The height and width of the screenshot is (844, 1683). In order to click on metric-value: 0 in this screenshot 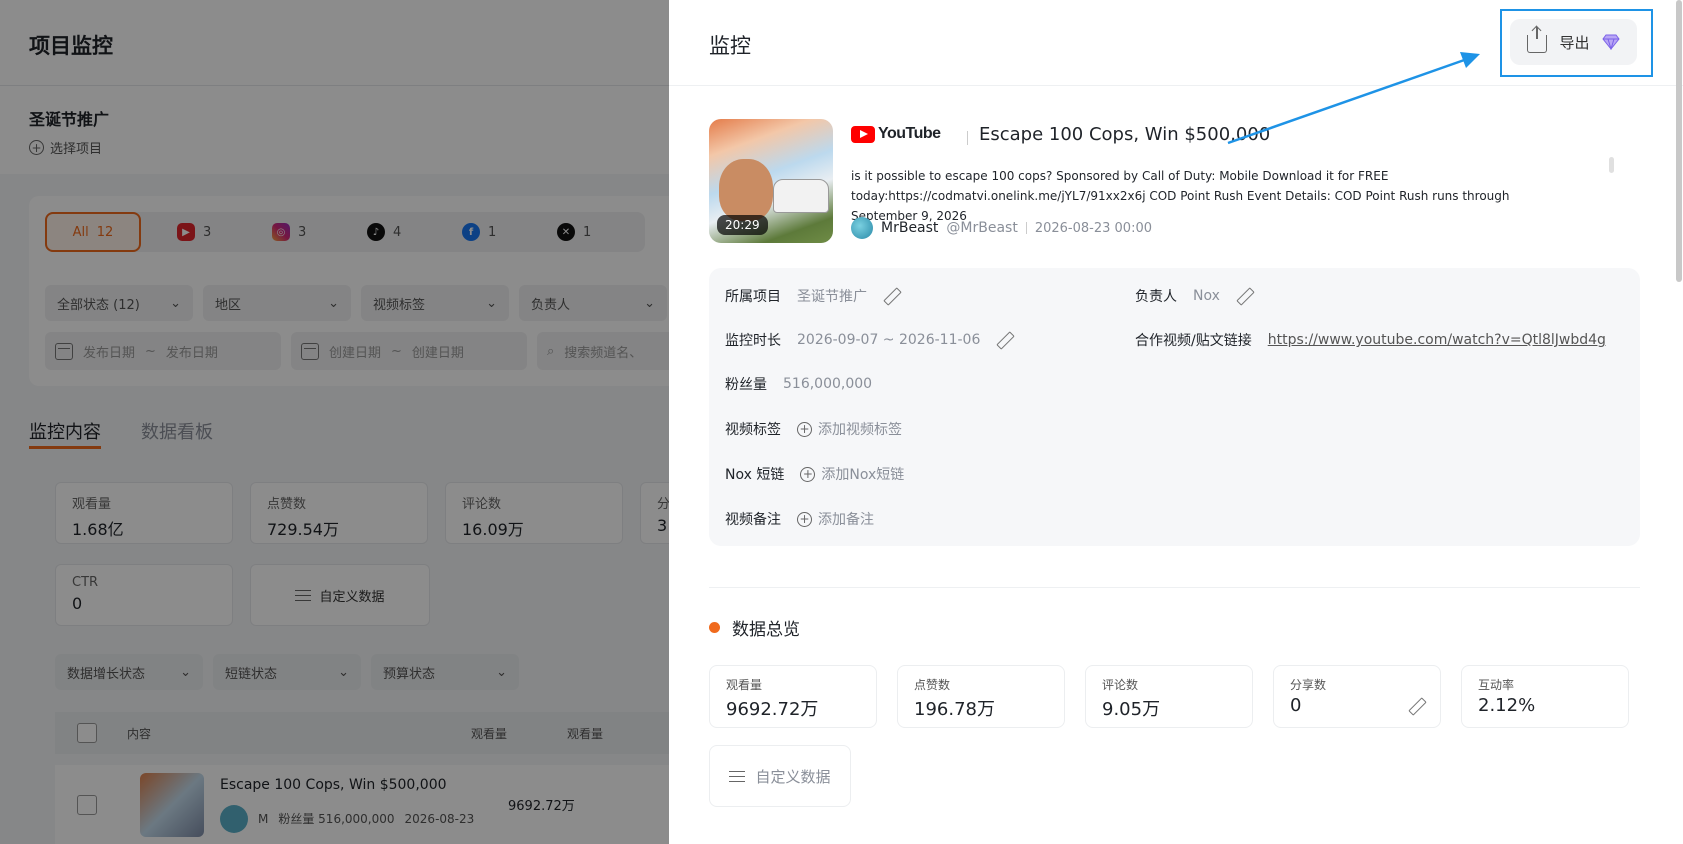, I will do `click(1296, 705)`.